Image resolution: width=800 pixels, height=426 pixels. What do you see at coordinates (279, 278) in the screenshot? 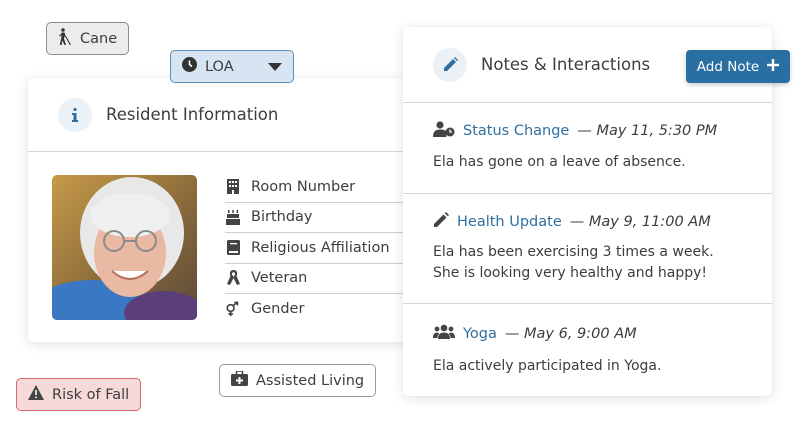
I see `field-label: Veteran` at bounding box center [279, 278].